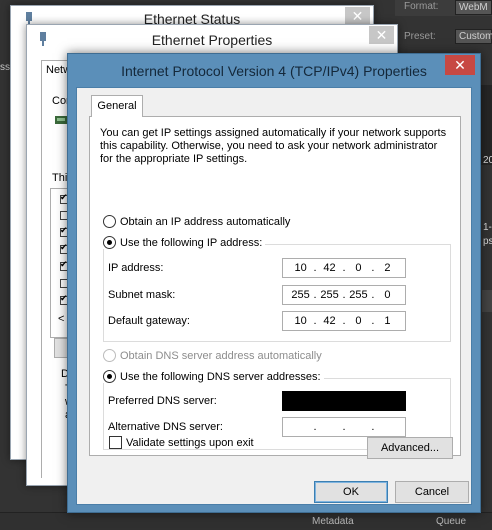 The width and height of the screenshot is (492, 530). Describe the element at coordinates (220, 376) in the screenshot. I see `dns-manual-label: Use the following DNS server addresses:` at that location.